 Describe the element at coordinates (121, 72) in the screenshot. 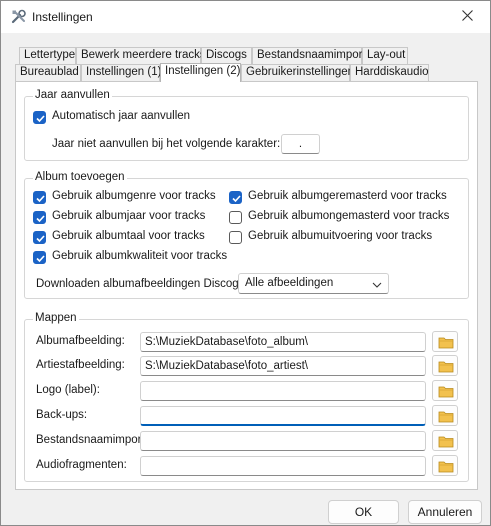

I see `tab-instellingen-1: Instellingen (1)` at that location.